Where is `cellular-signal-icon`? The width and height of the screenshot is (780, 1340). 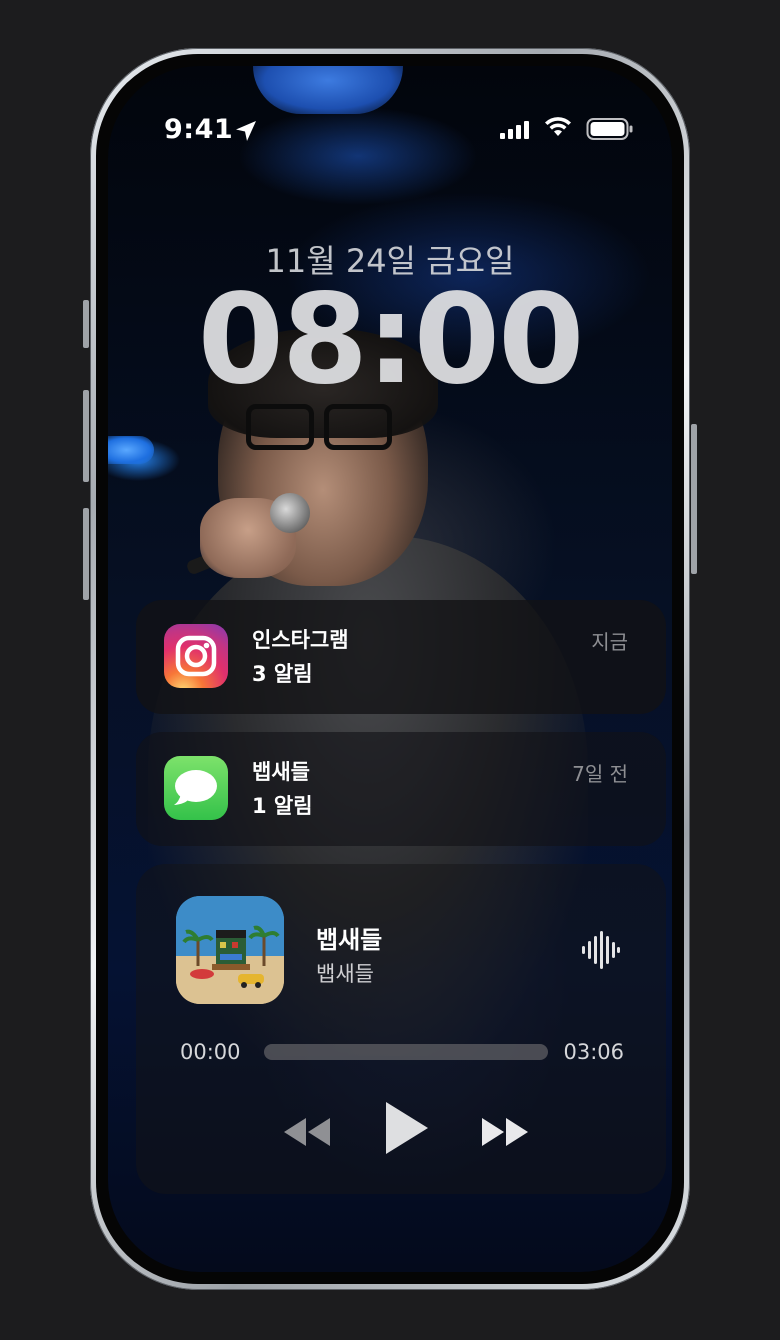 cellular-signal-icon is located at coordinates (514, 130).